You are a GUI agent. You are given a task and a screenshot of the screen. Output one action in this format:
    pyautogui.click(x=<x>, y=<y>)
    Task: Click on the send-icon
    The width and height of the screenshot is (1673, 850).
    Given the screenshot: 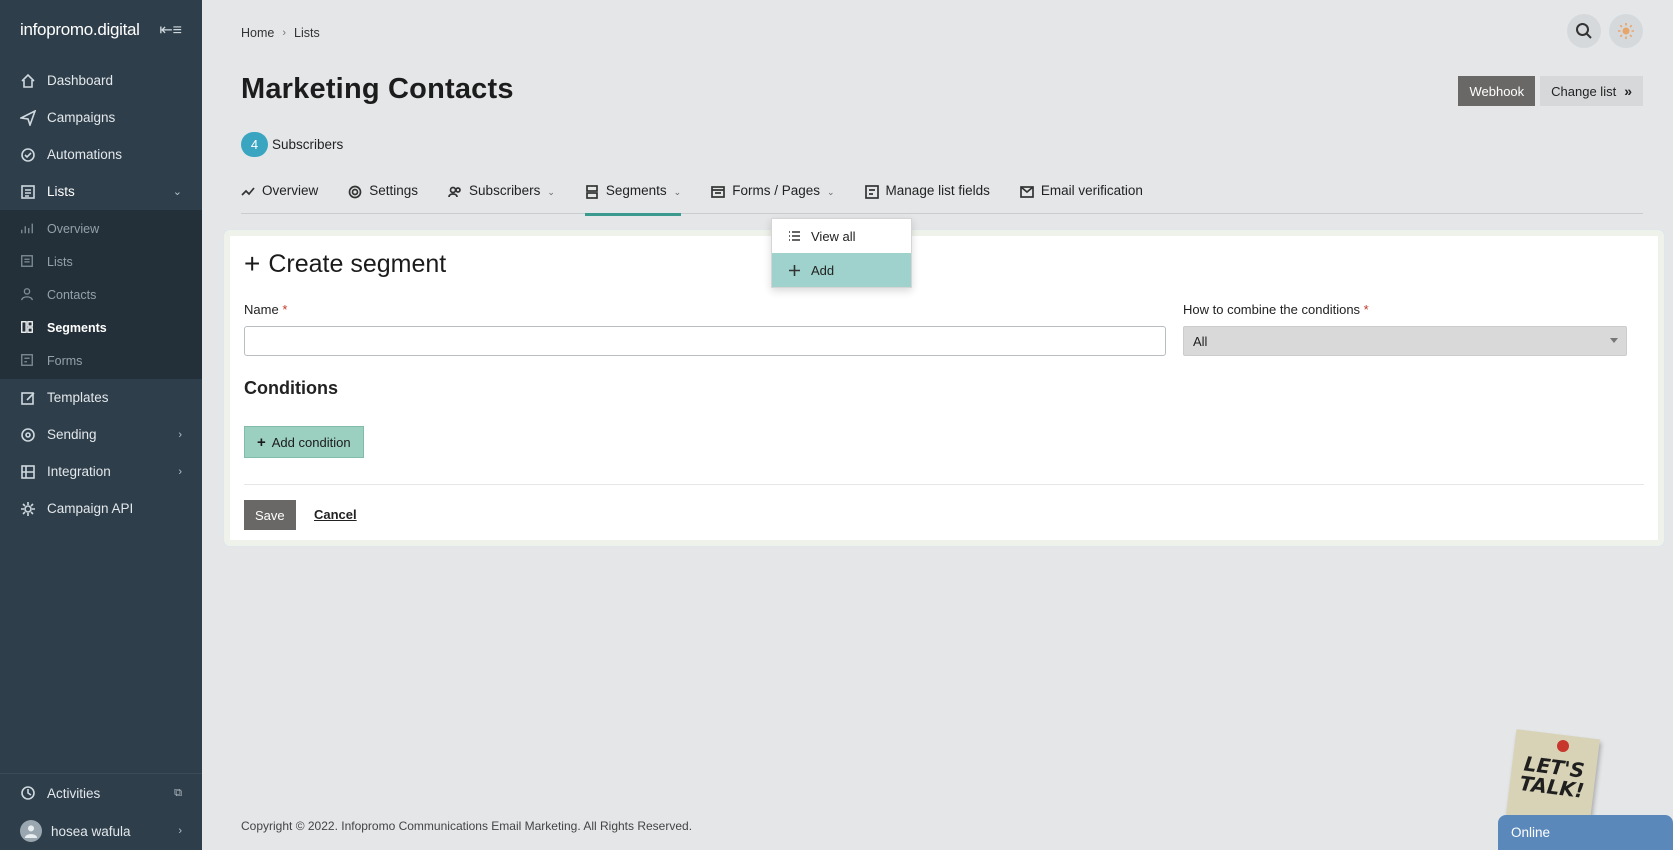 What is the action you would take?
    pyautogui.click(x=28, y=117)
    